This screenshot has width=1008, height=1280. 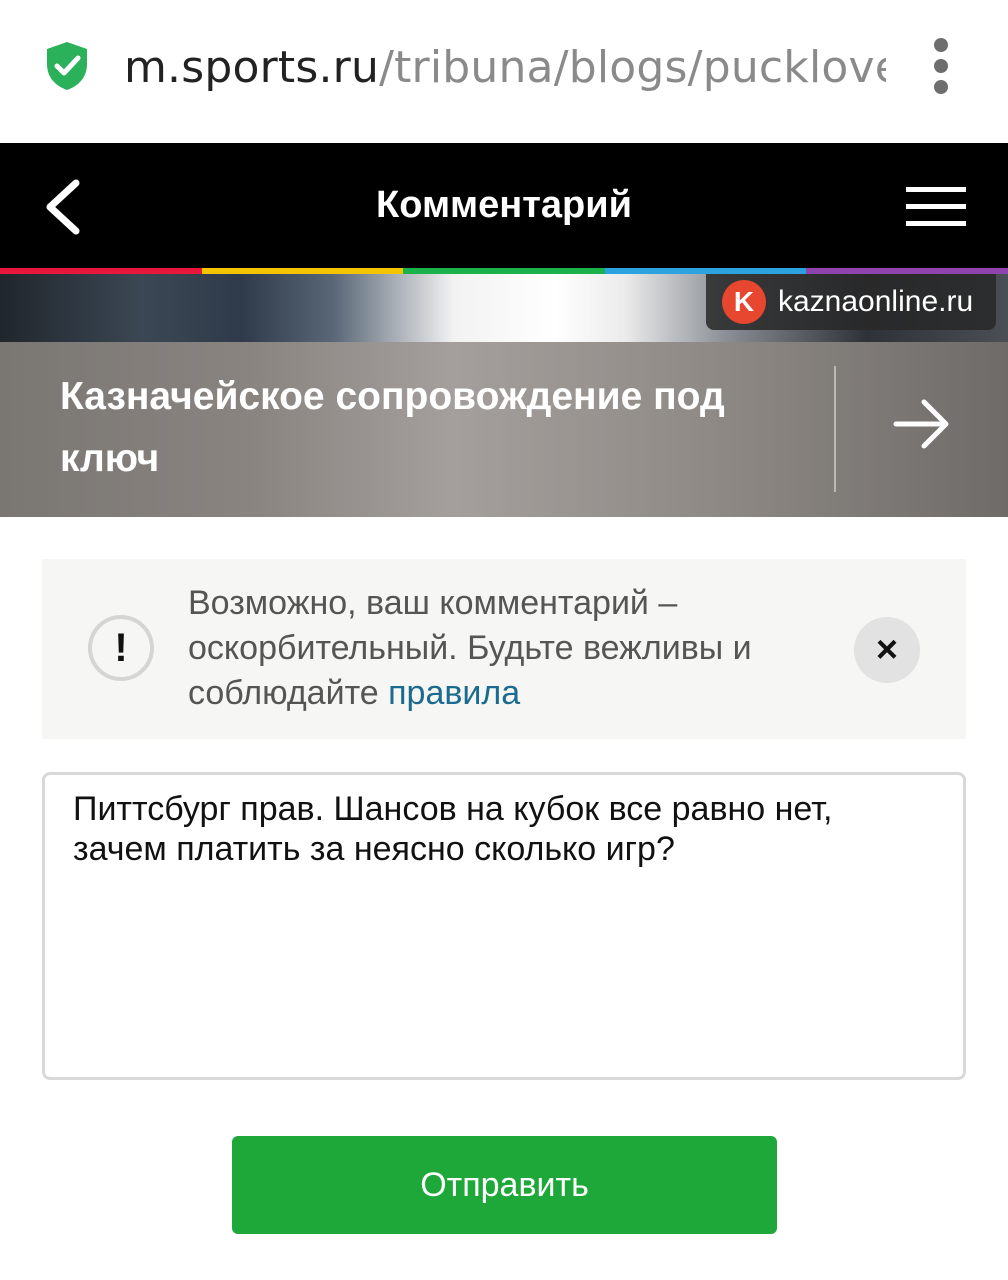 I want to click on close-icon: ×, so click(x=887, y=650).